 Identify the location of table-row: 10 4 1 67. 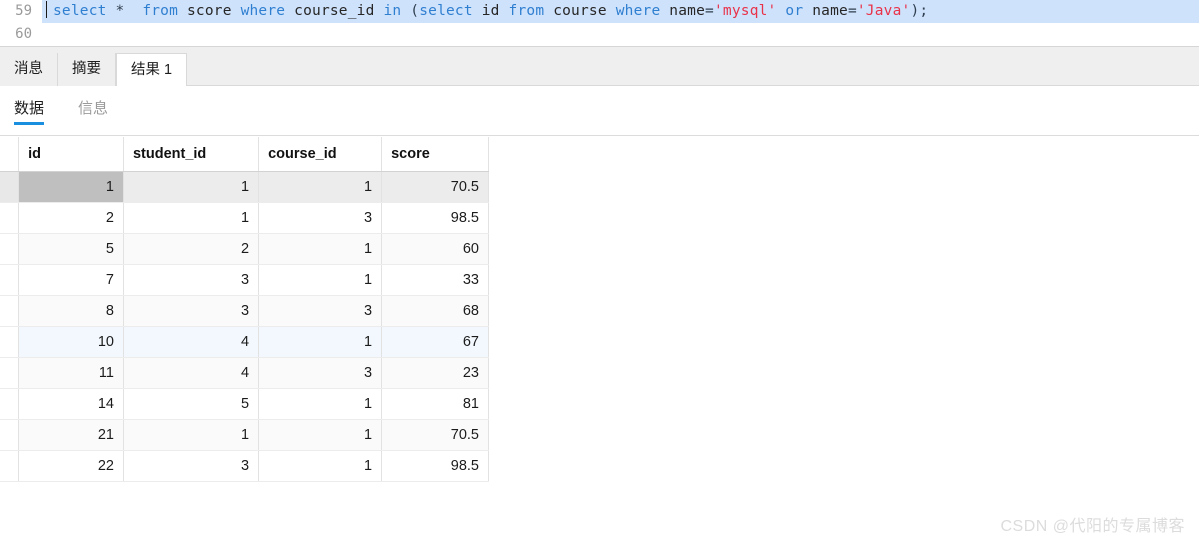
(244, 342).